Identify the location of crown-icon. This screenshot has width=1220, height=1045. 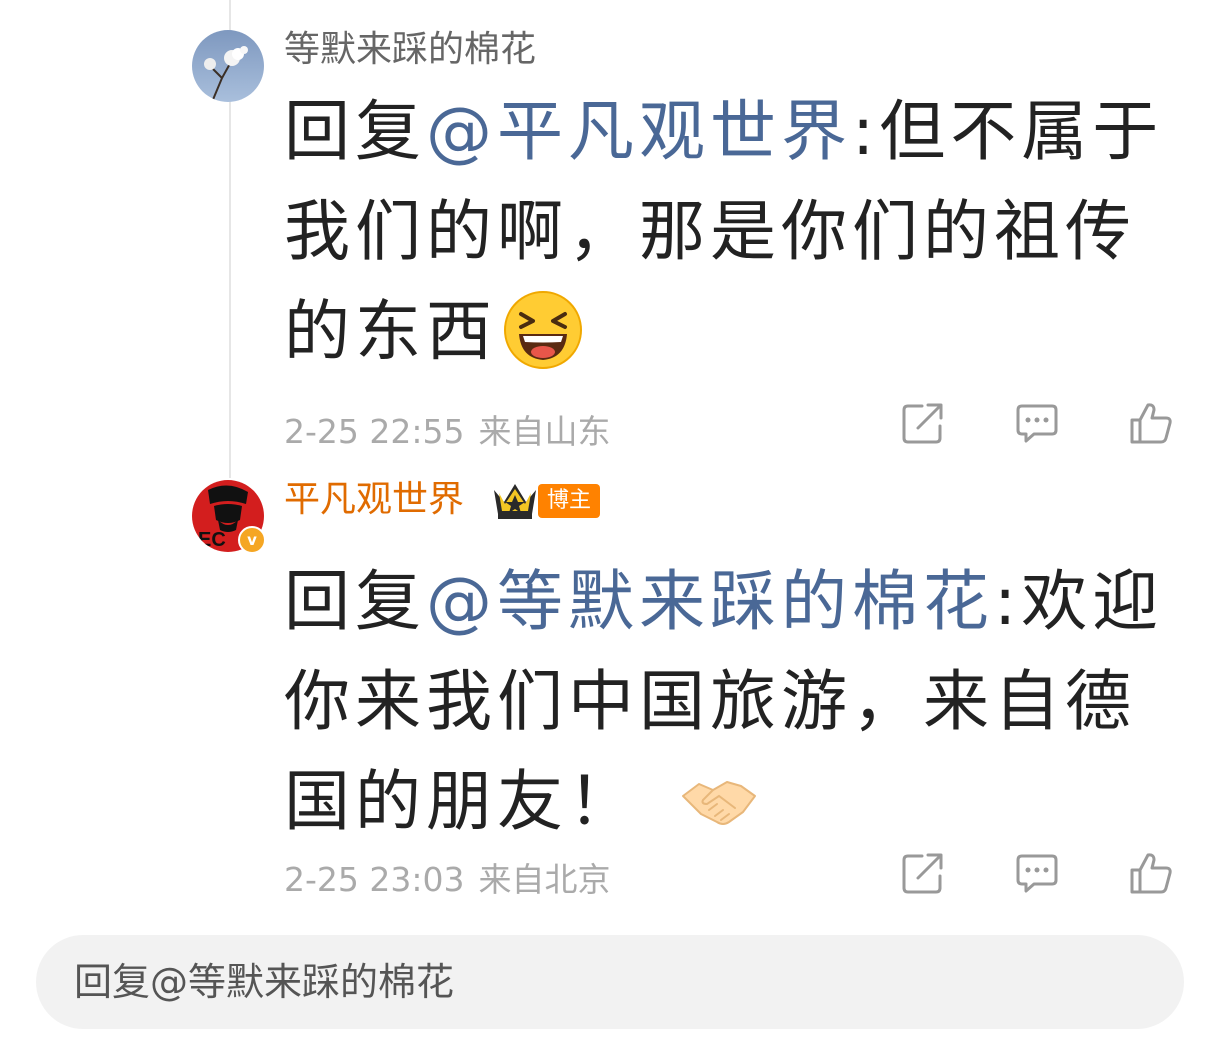
(515, 501).